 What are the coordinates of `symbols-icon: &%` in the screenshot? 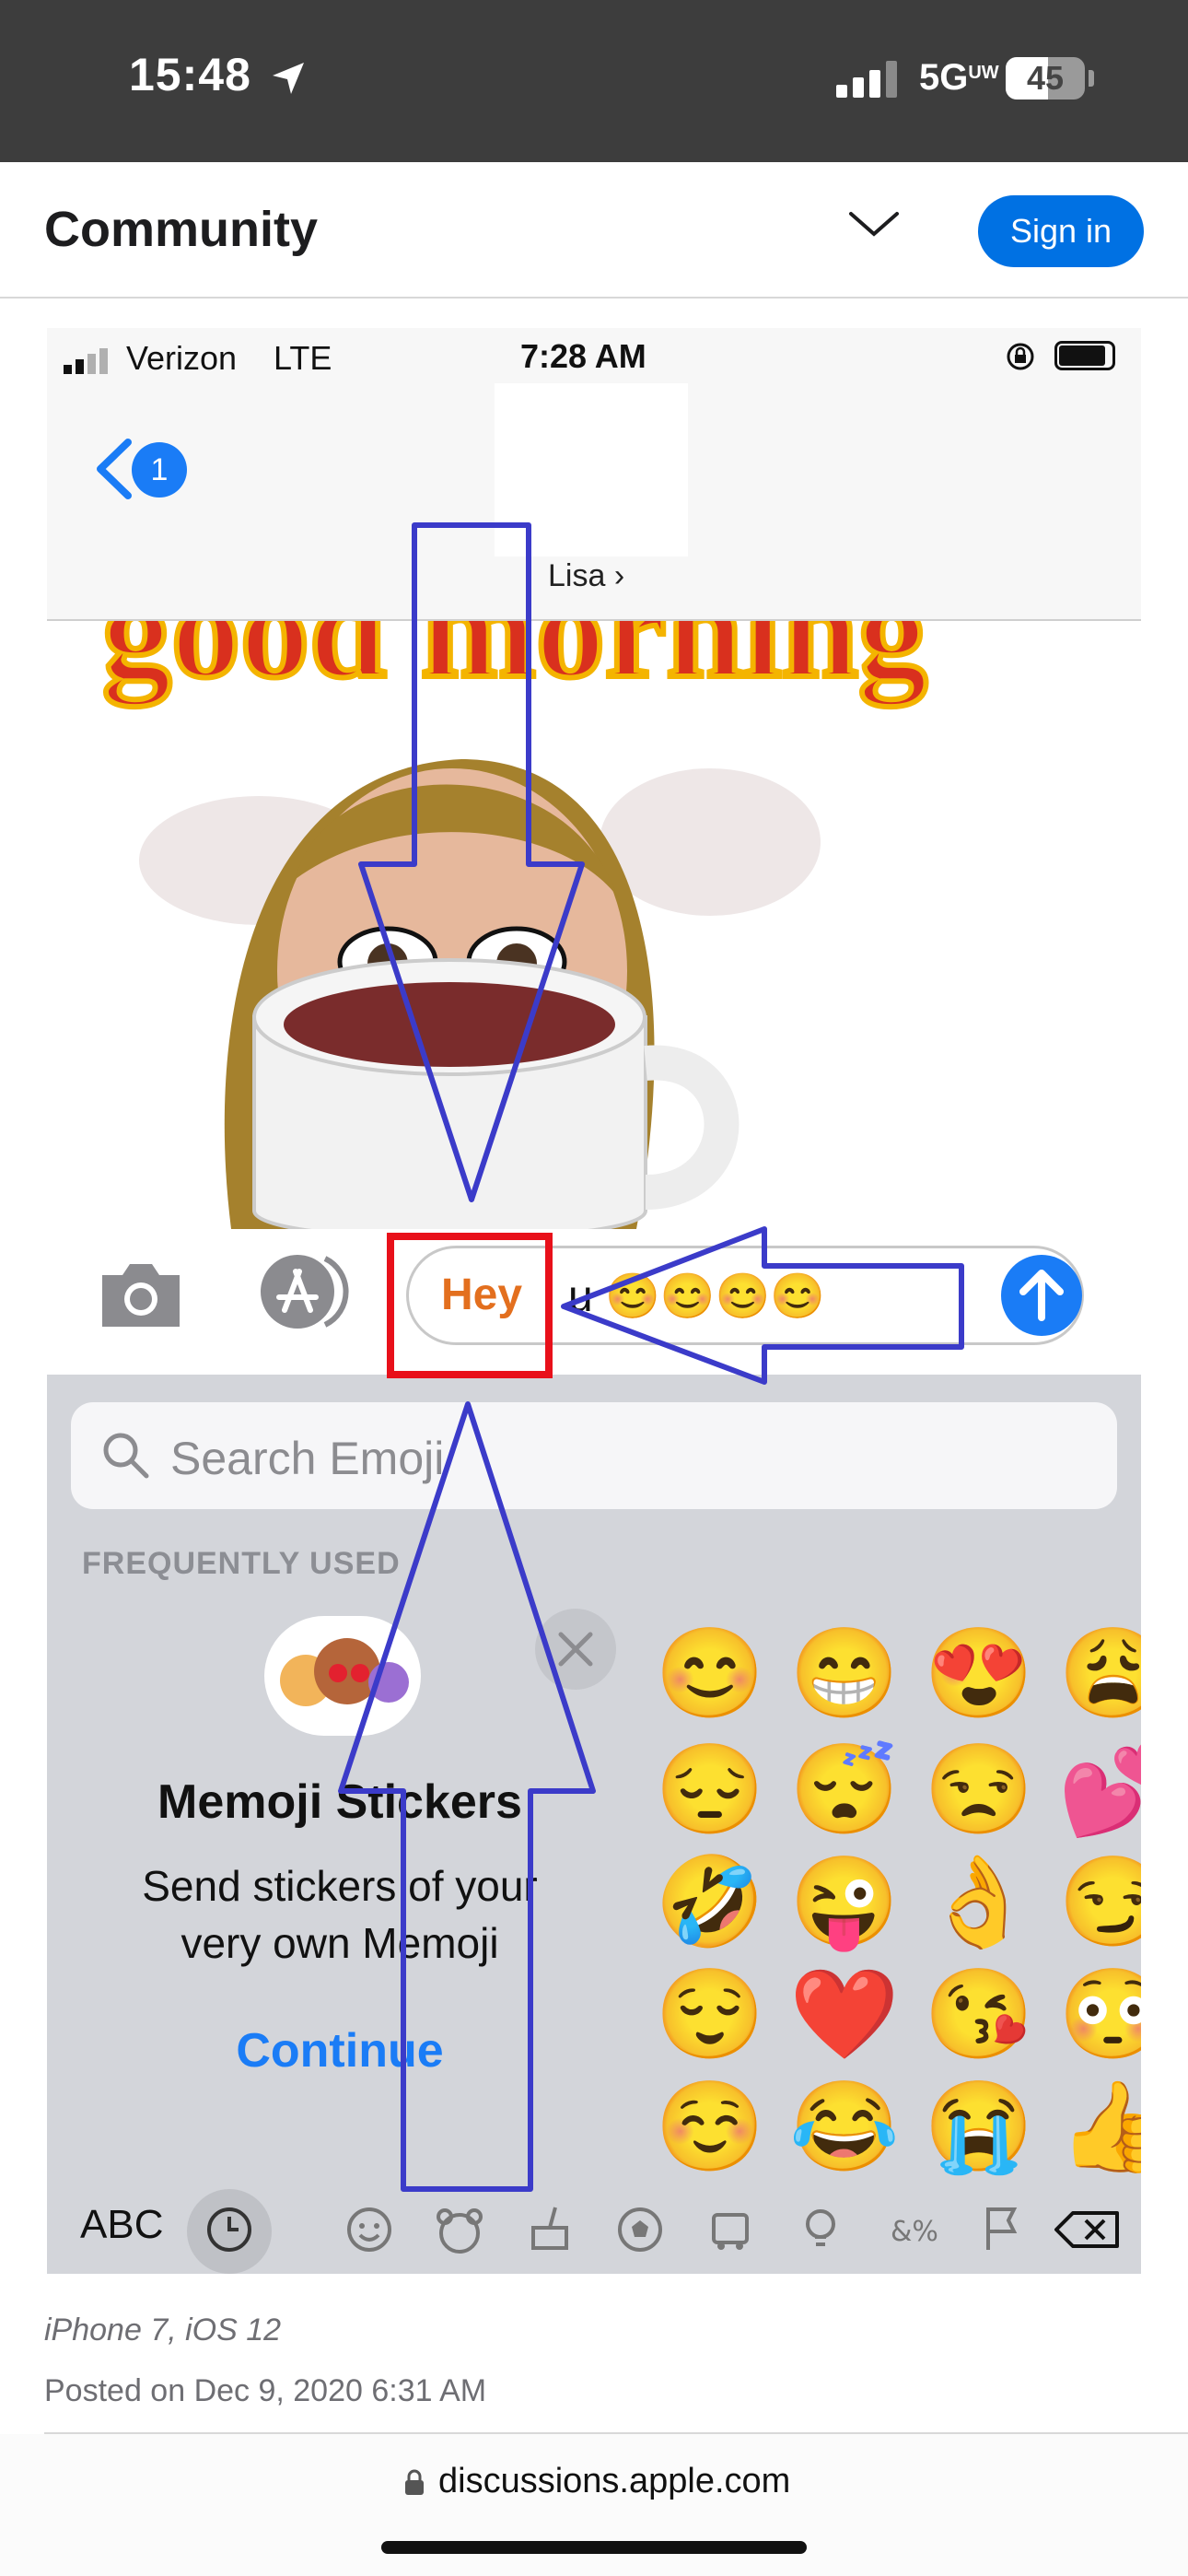 It's located at (911, 2229).